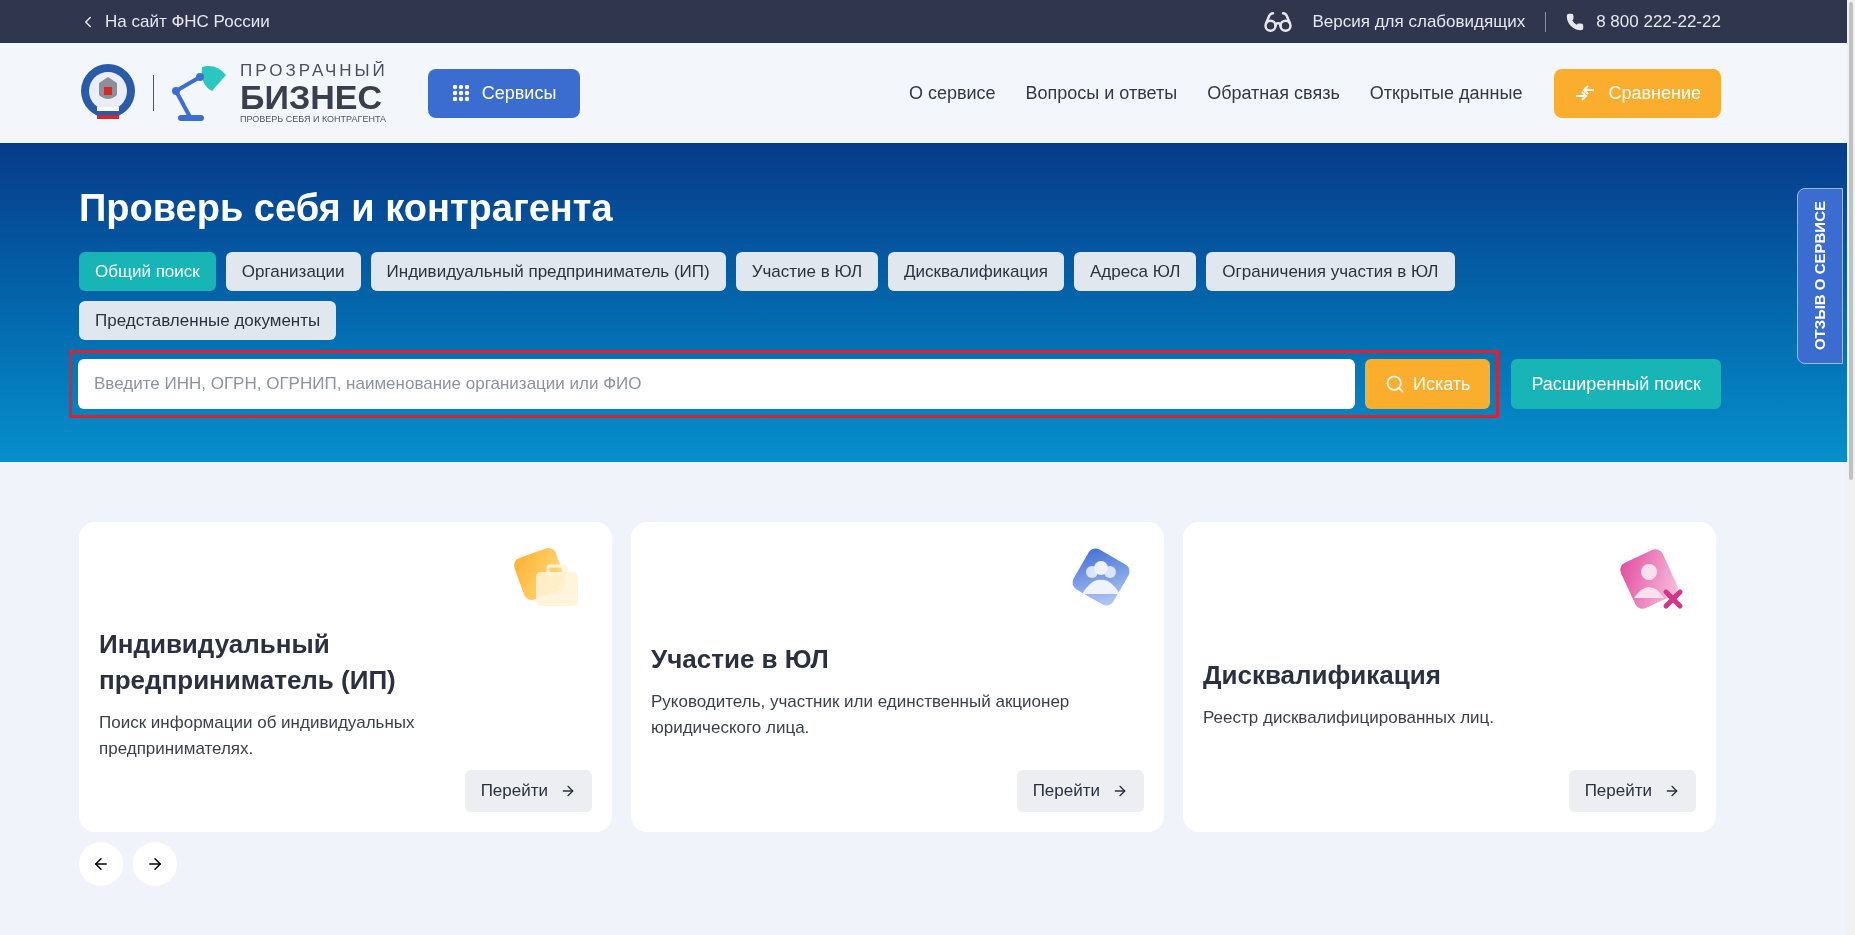  What do you see at coordinates (311, 97) in the screenshot?
I see `logo-main-line: БИЗНЕС` at bounding box center [311, 97].